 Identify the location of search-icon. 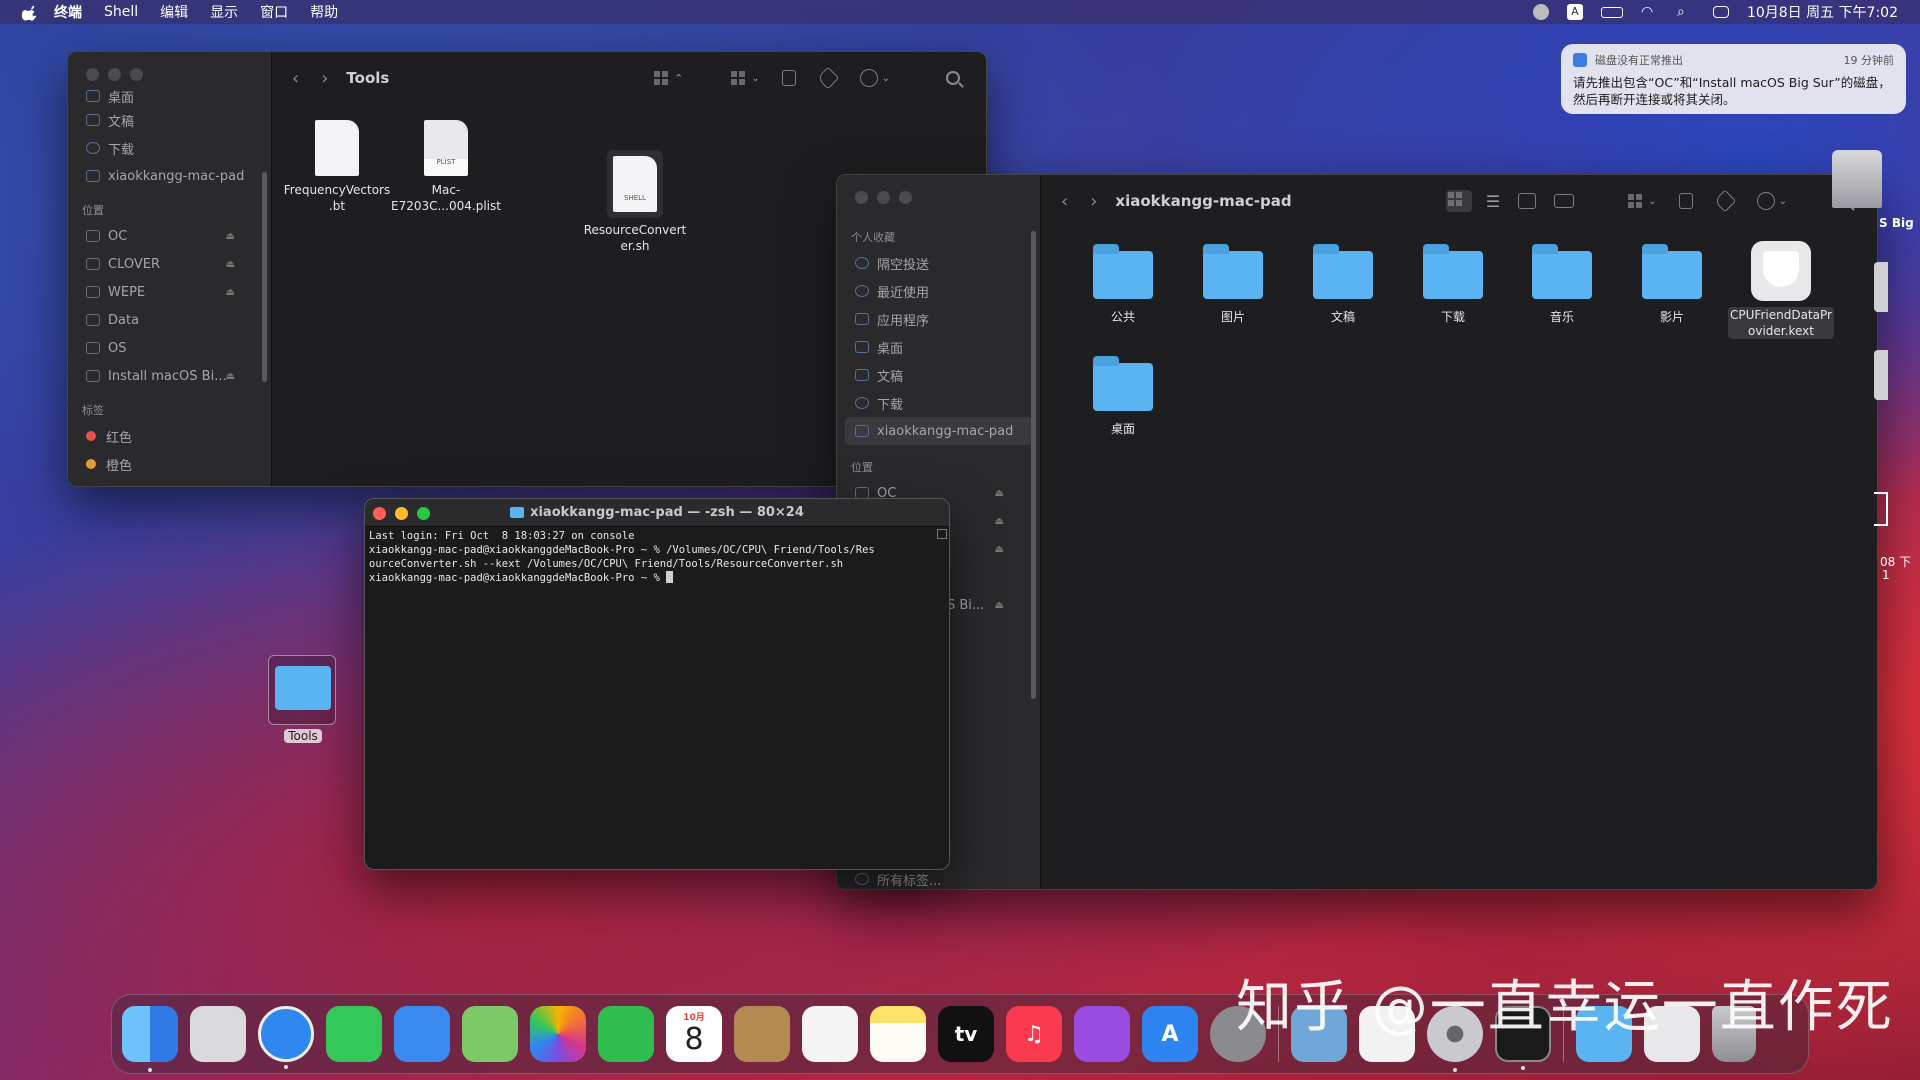
(953, 78).